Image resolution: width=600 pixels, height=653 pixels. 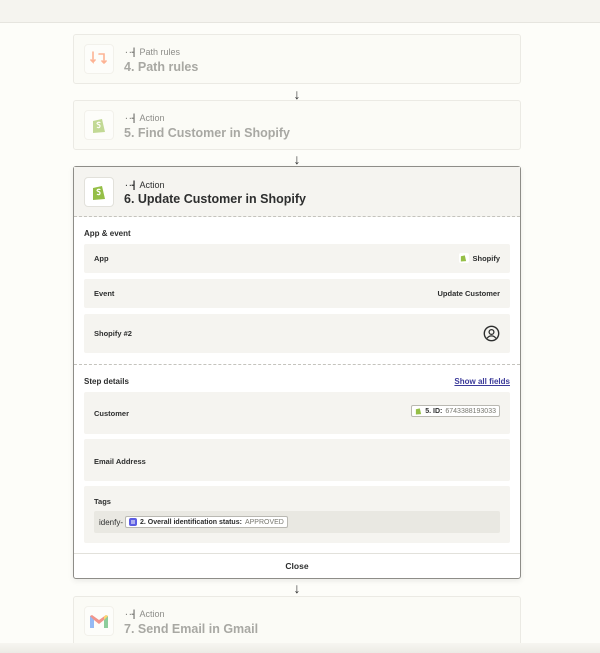 I want to click on customer-label: Customer, so click(x=112, y=413).